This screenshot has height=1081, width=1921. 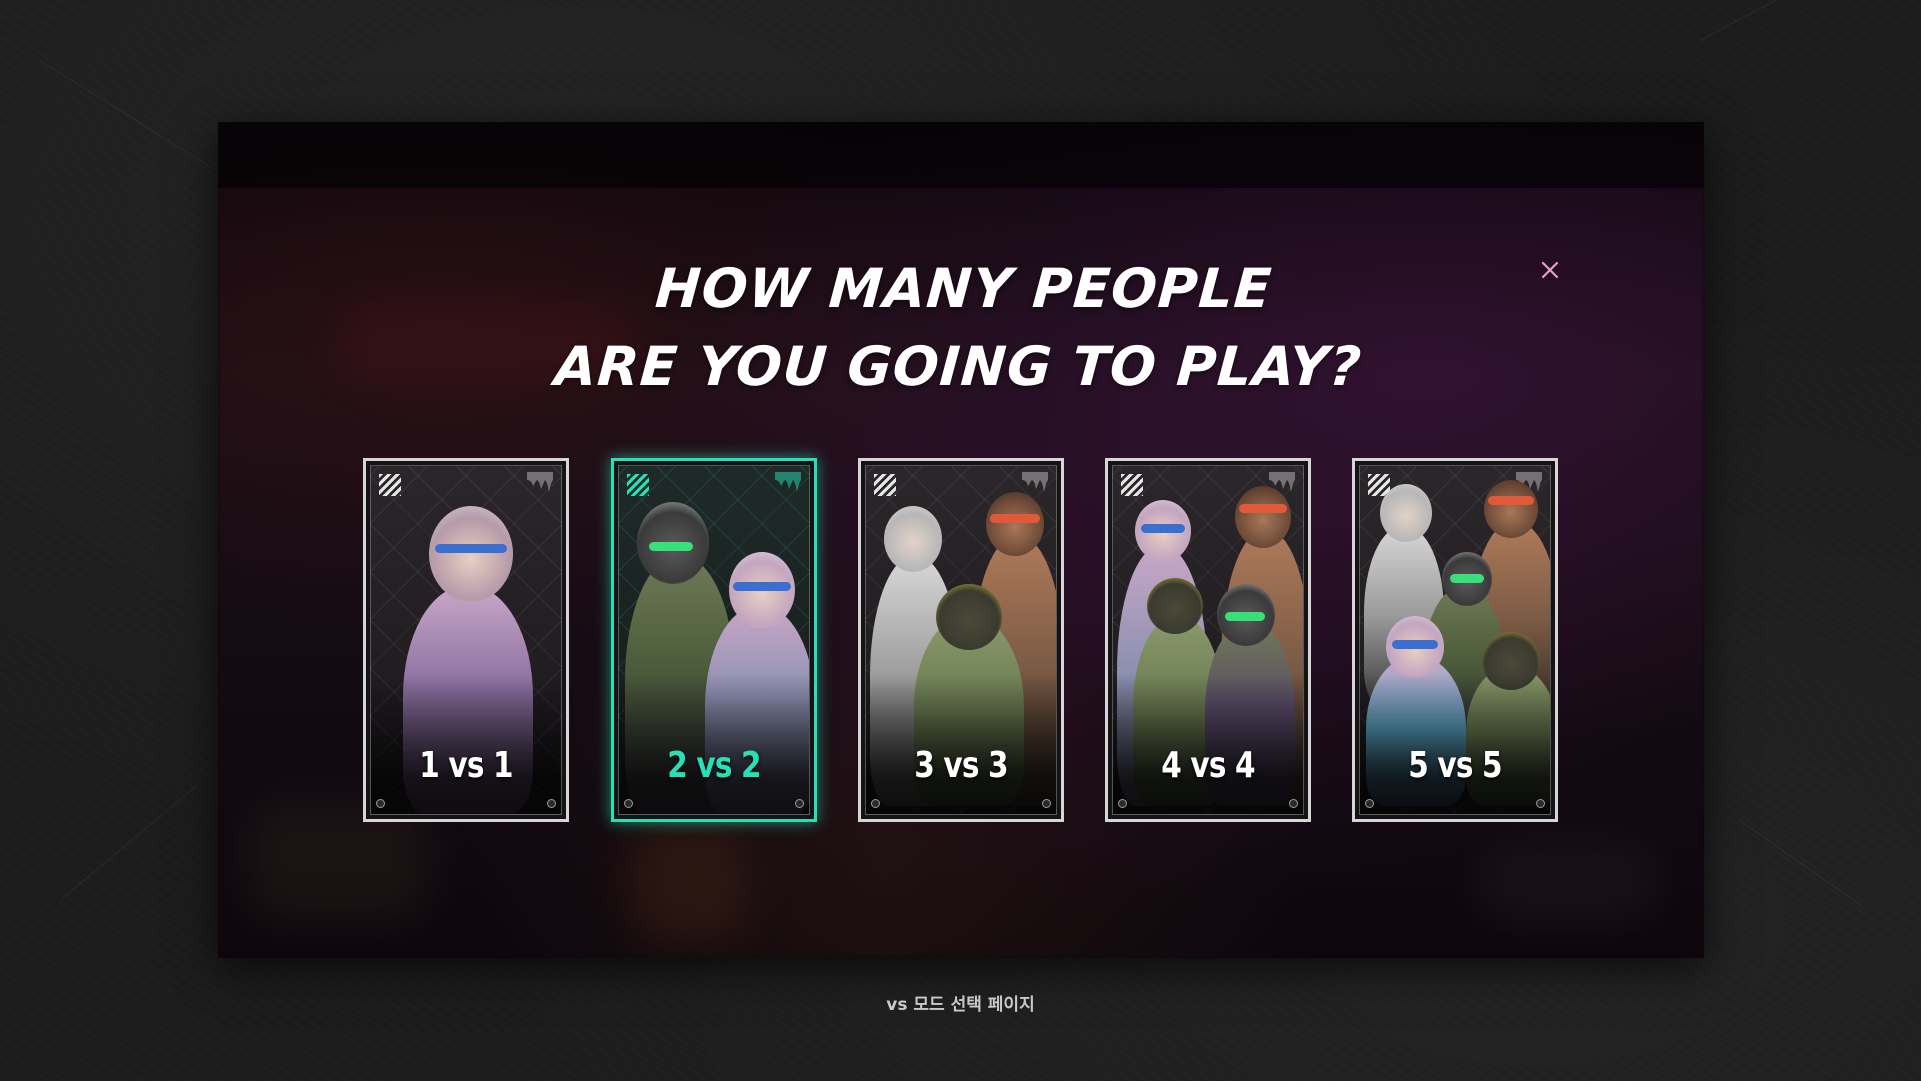 What do you see at coordinates (961, 328) in the screenshot?
I see `modal-title: HOW MANY PEOPLE ARE YOU GOING TO PLAY?` at bounding box center [961, 328].